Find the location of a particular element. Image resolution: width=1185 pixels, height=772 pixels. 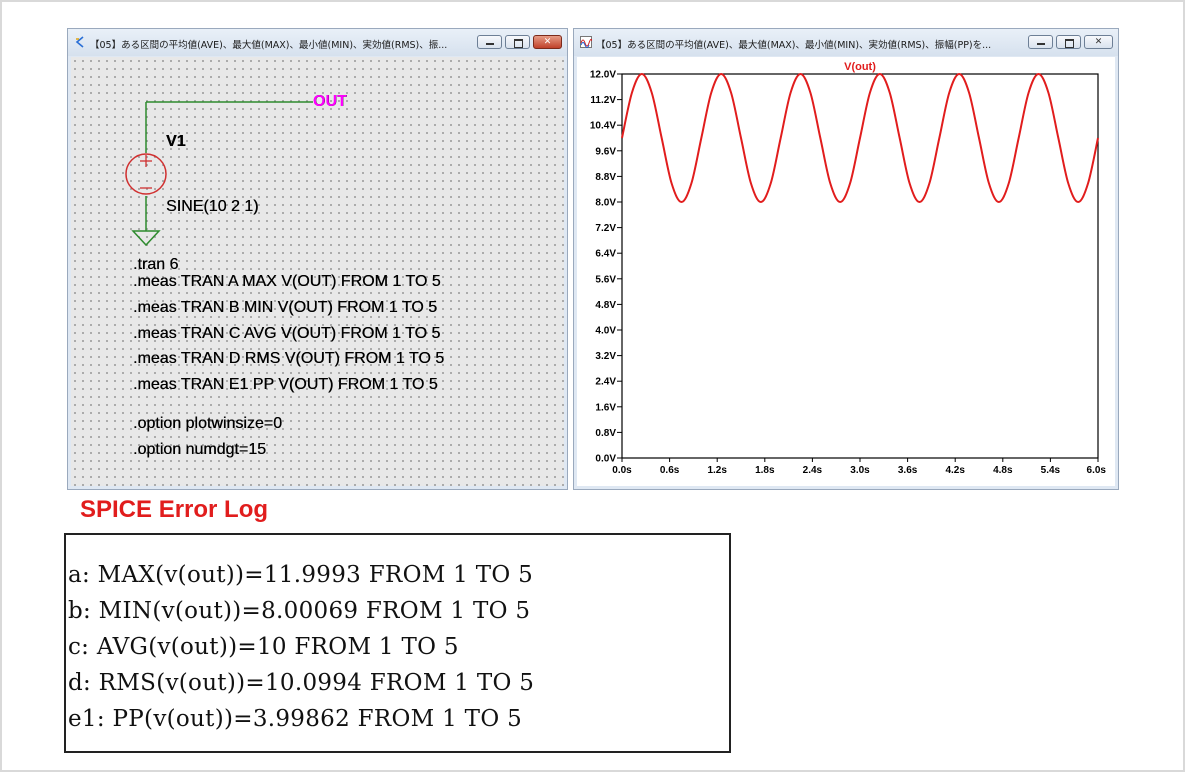

y-tick-label: 4.0V is located at coordinates (605, 331).